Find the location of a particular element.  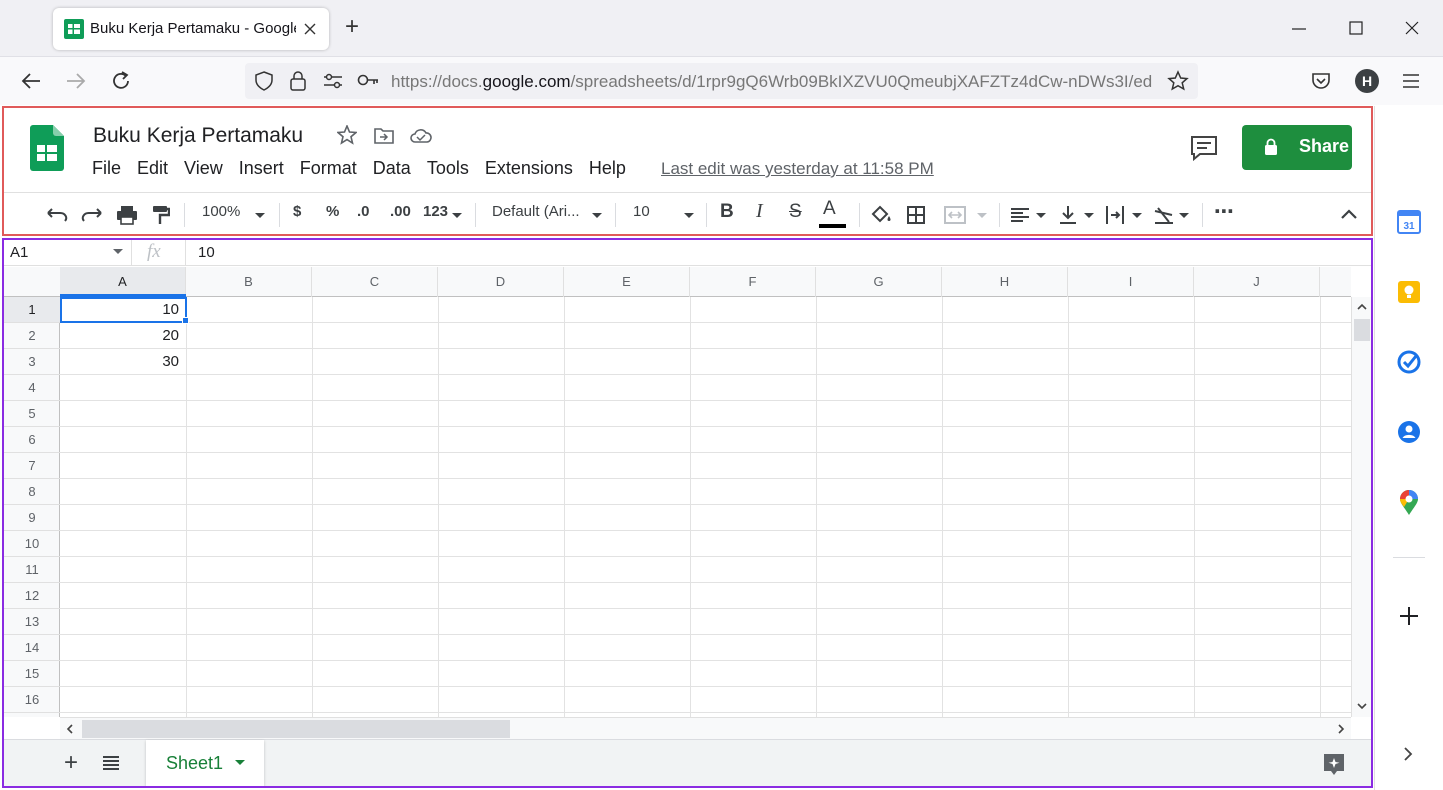

more-options-button: ⋯ is located at coordinates (1224, 211).